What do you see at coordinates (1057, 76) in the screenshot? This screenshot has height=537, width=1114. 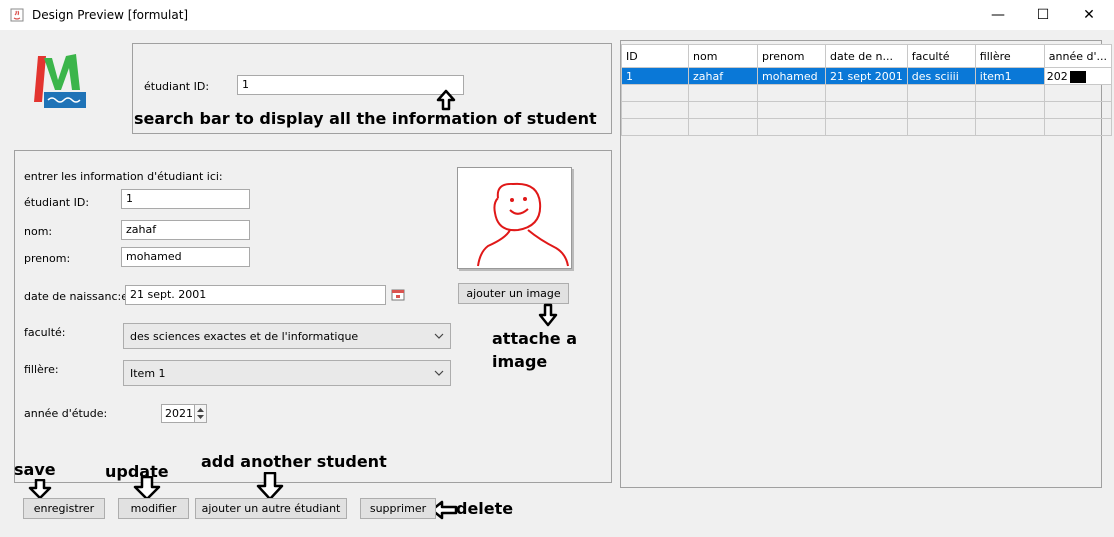 I see `editing-cell-value: 202` at bounding box center [1057, 76].